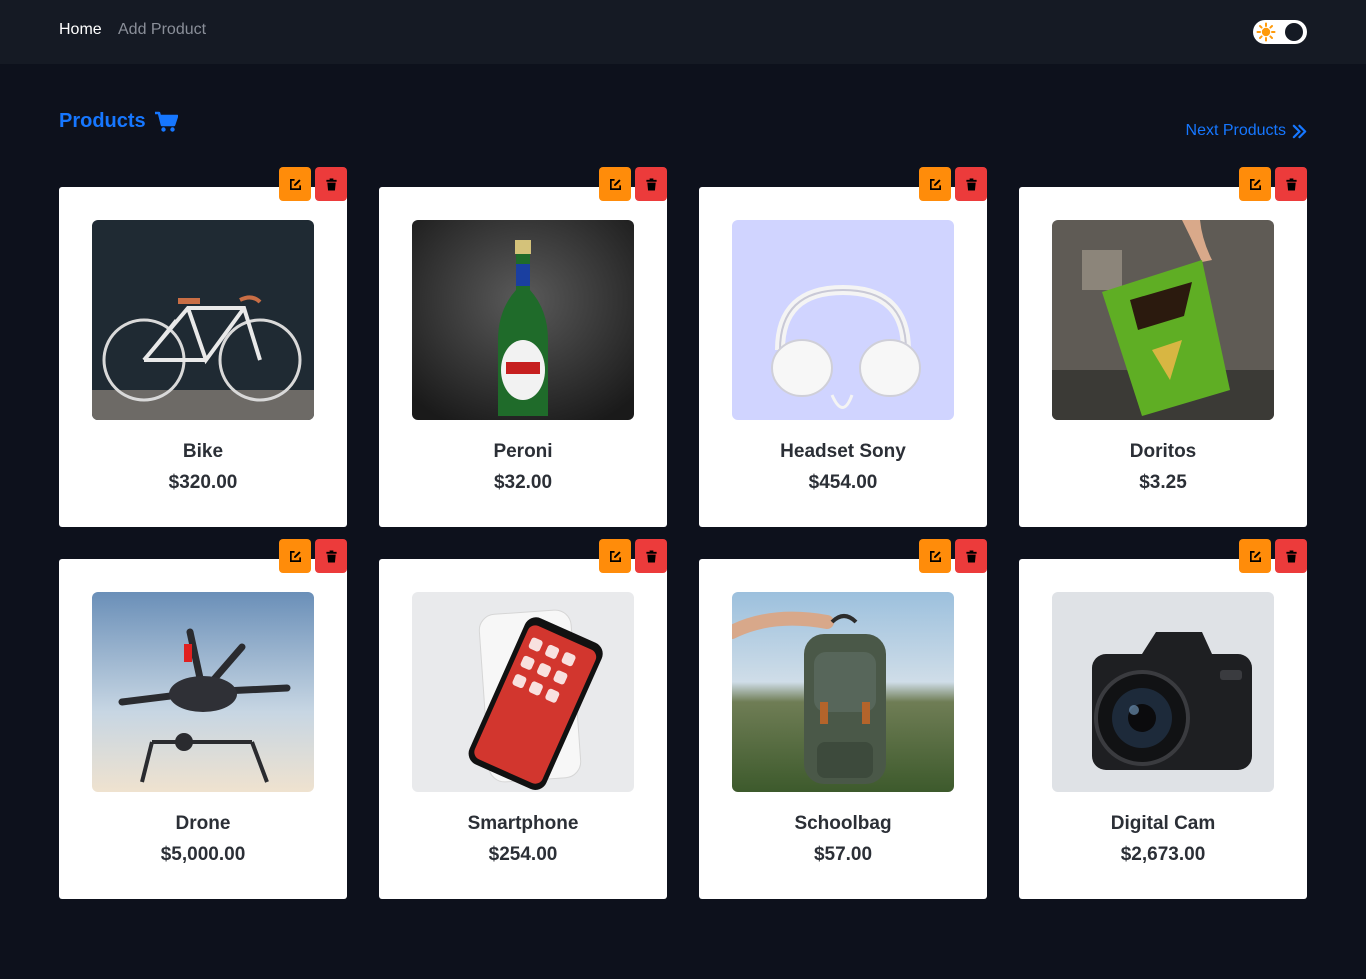  I want to click on product-card: Peroni $32.00, so click(523, 347).